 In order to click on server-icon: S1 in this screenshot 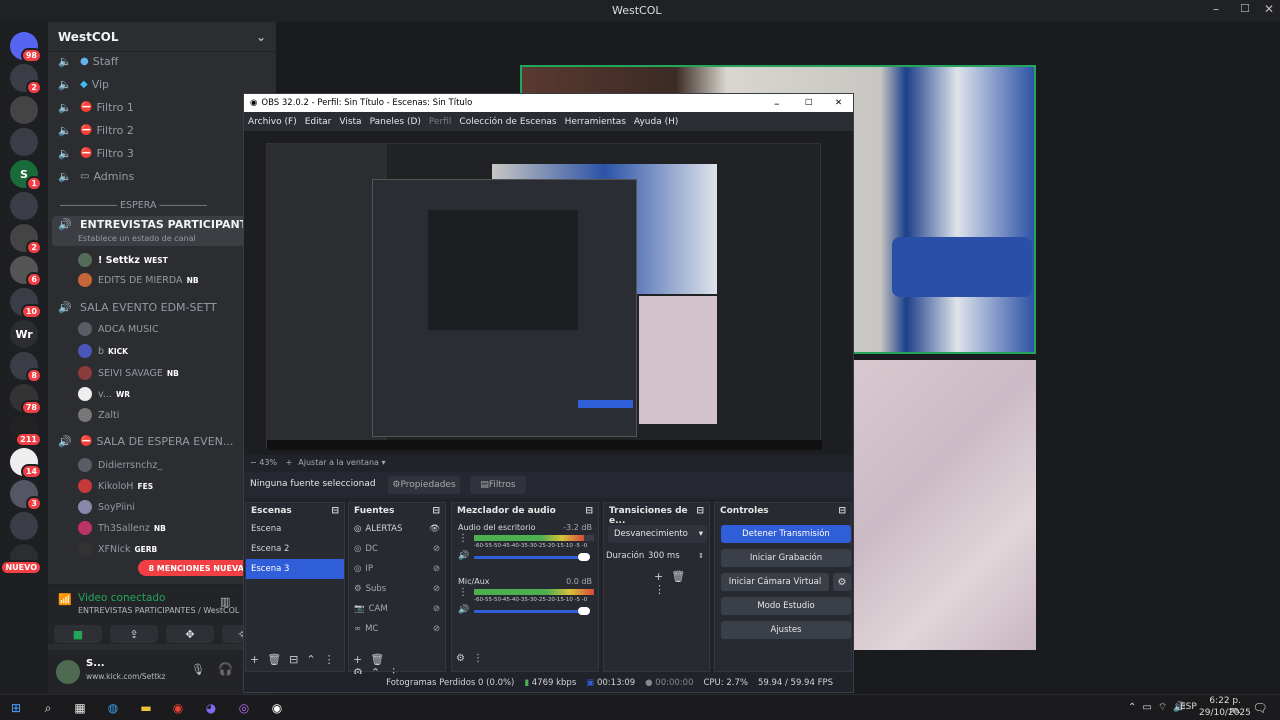, I will do `click(26, 175)`.